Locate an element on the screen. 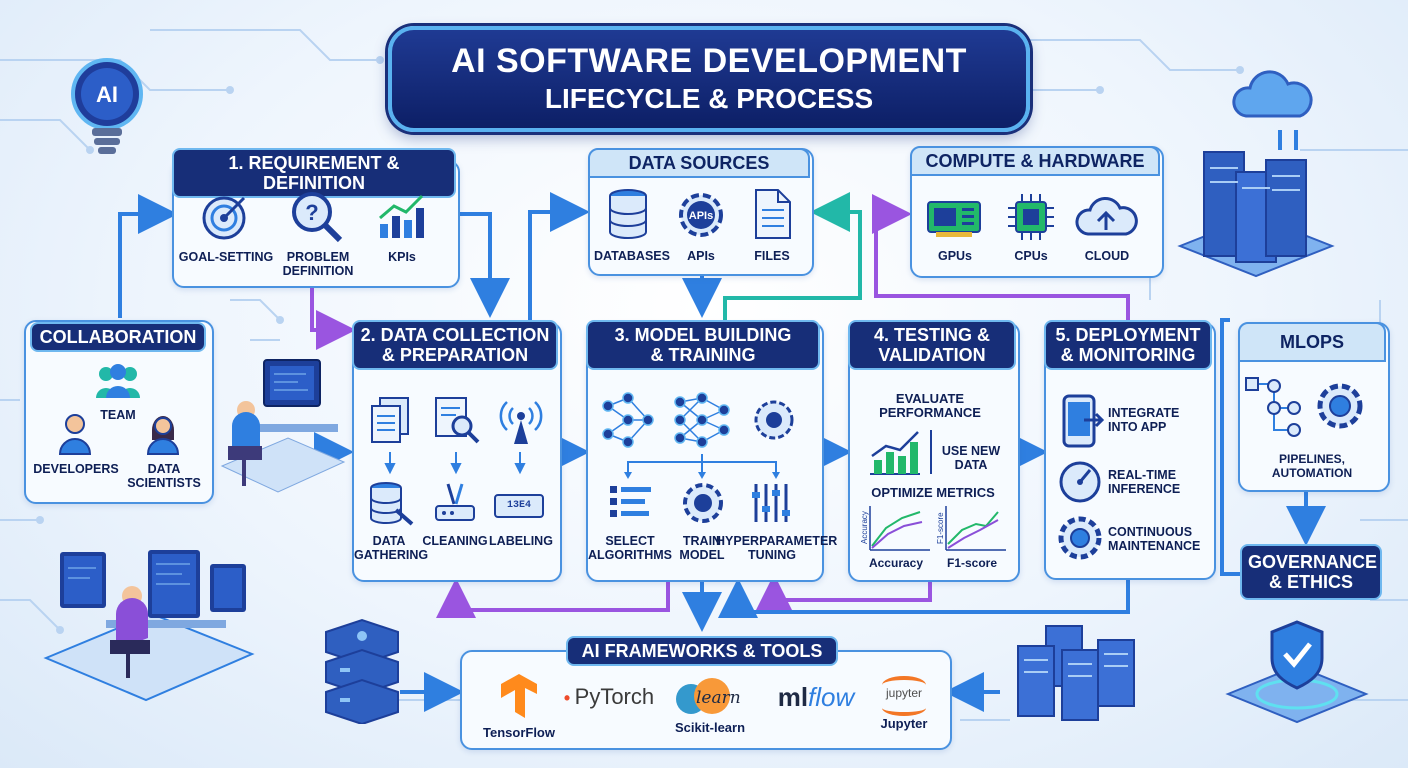 The height and width of the screenshot is (768, 1408). data-gathering-label: DATA GATHERING is located at coordinates (391, 548).